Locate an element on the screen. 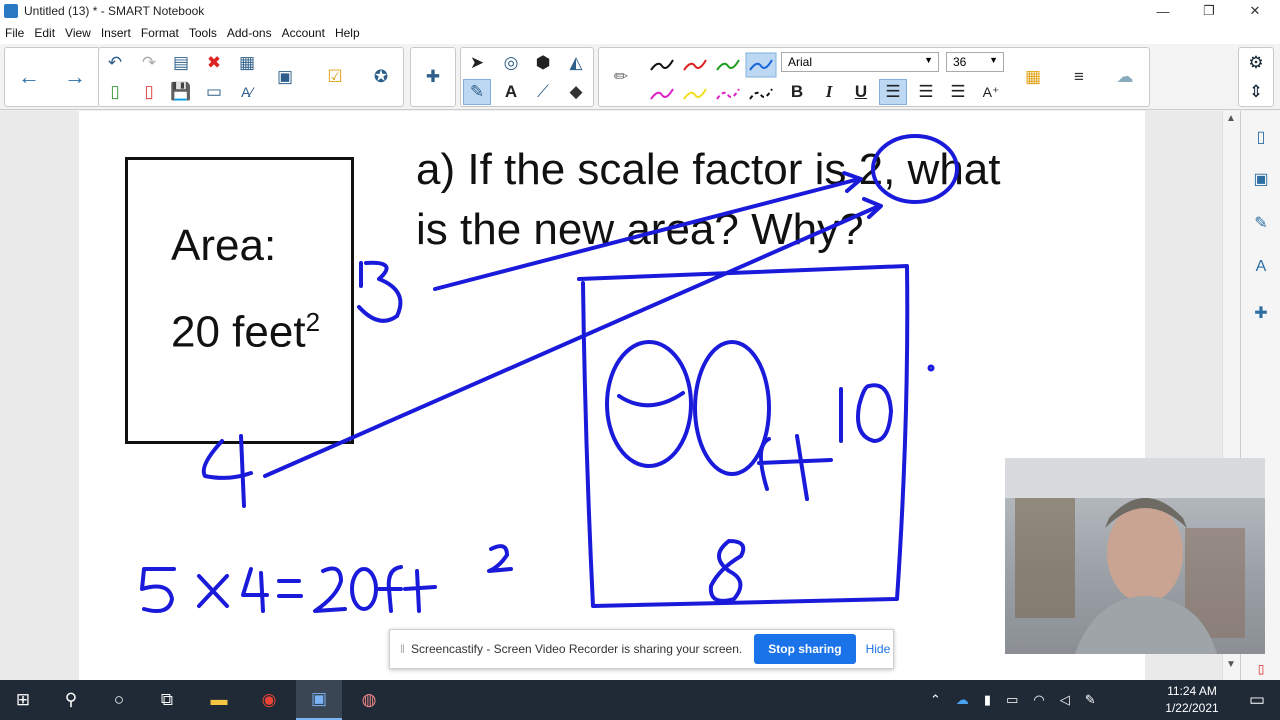 The width and height of the screenshot is (1280, 720). pen-workspace-icon: ✎ is located at coordinates (1090, 700).